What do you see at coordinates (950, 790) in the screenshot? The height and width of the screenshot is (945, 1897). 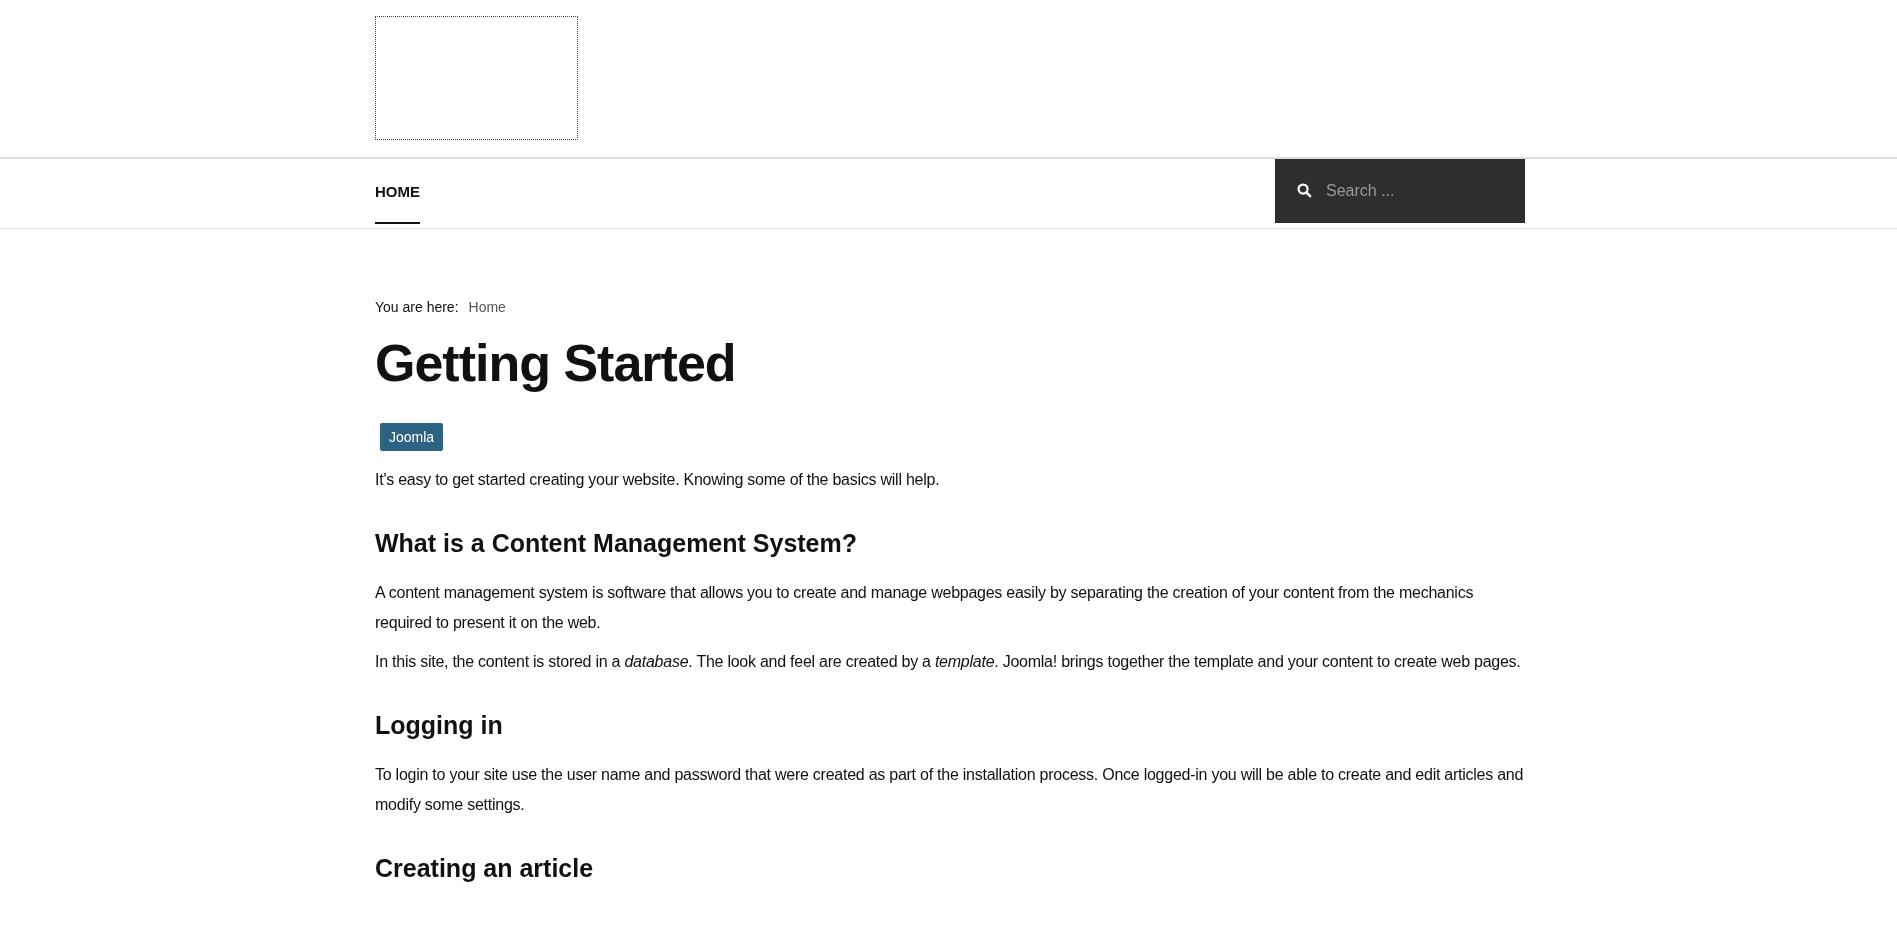 I see `paragraph: To login to your site use the user name and password that were created as part of the installation process. Once logged-in you will be able to create and edit articles and modify some settings.` at bounding box center [950, 790].